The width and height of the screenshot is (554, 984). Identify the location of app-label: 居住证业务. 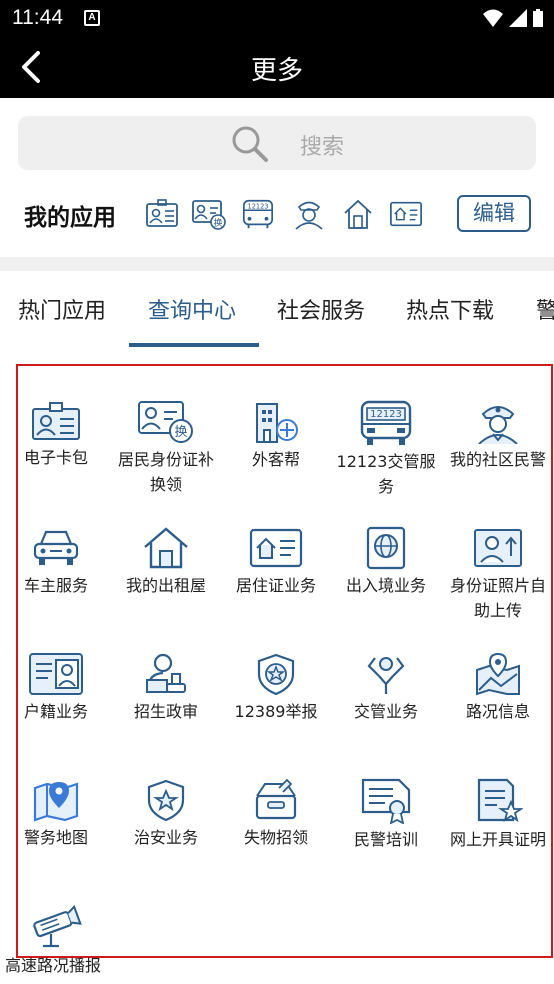
(275, 585).